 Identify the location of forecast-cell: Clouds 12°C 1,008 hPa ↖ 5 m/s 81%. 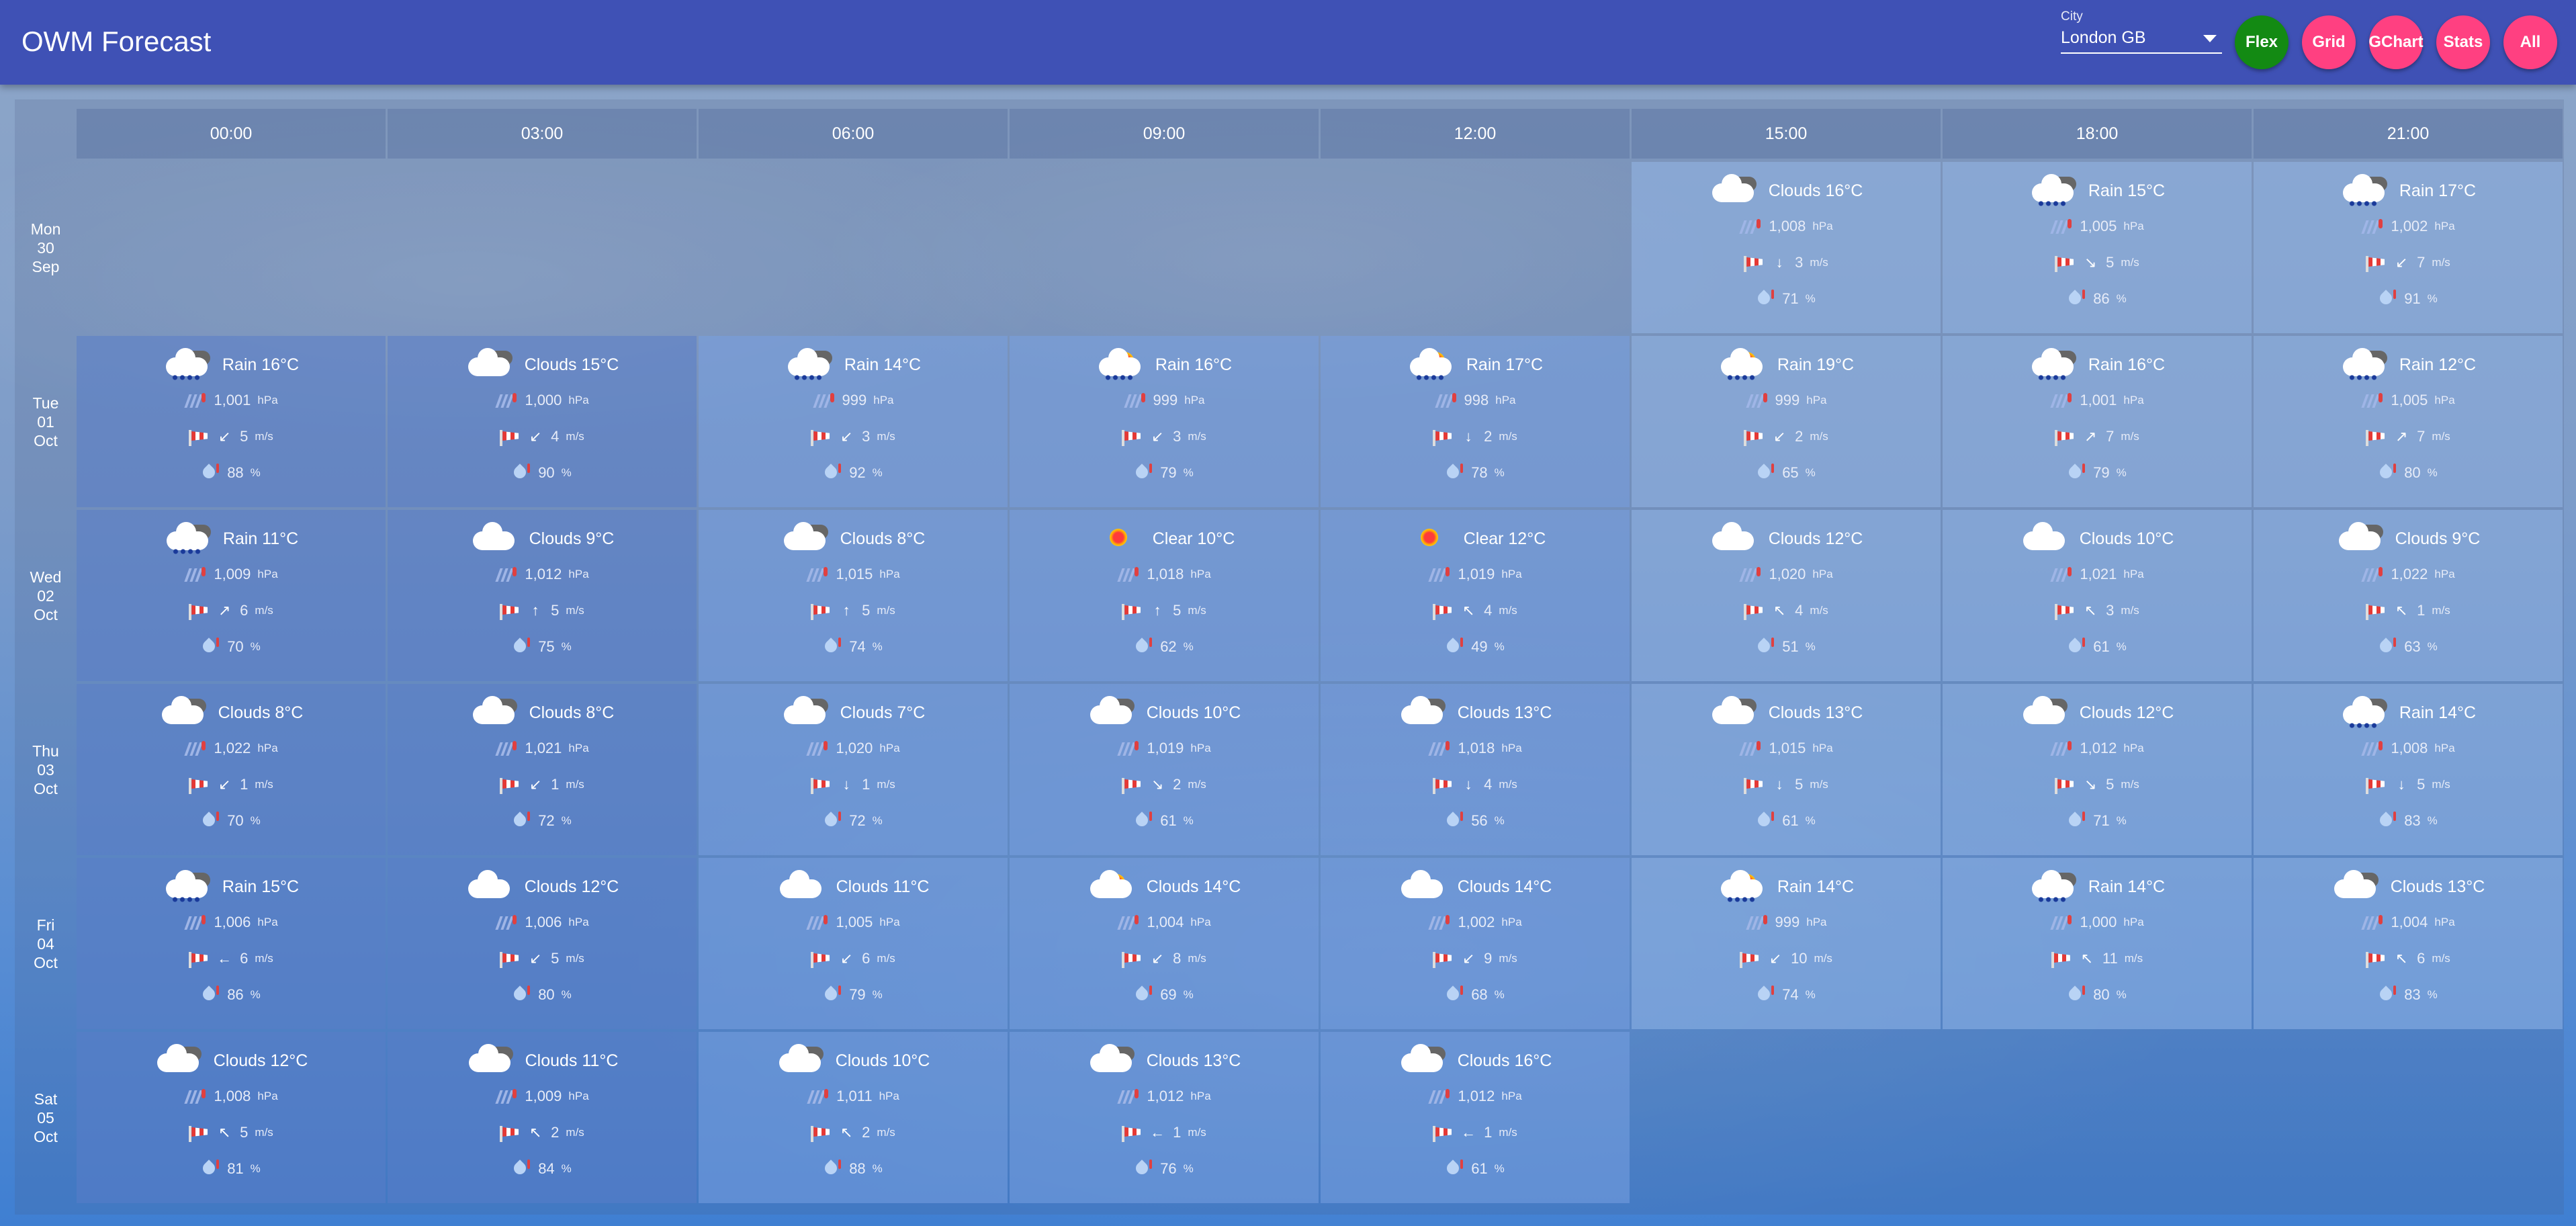
(232, 1117).